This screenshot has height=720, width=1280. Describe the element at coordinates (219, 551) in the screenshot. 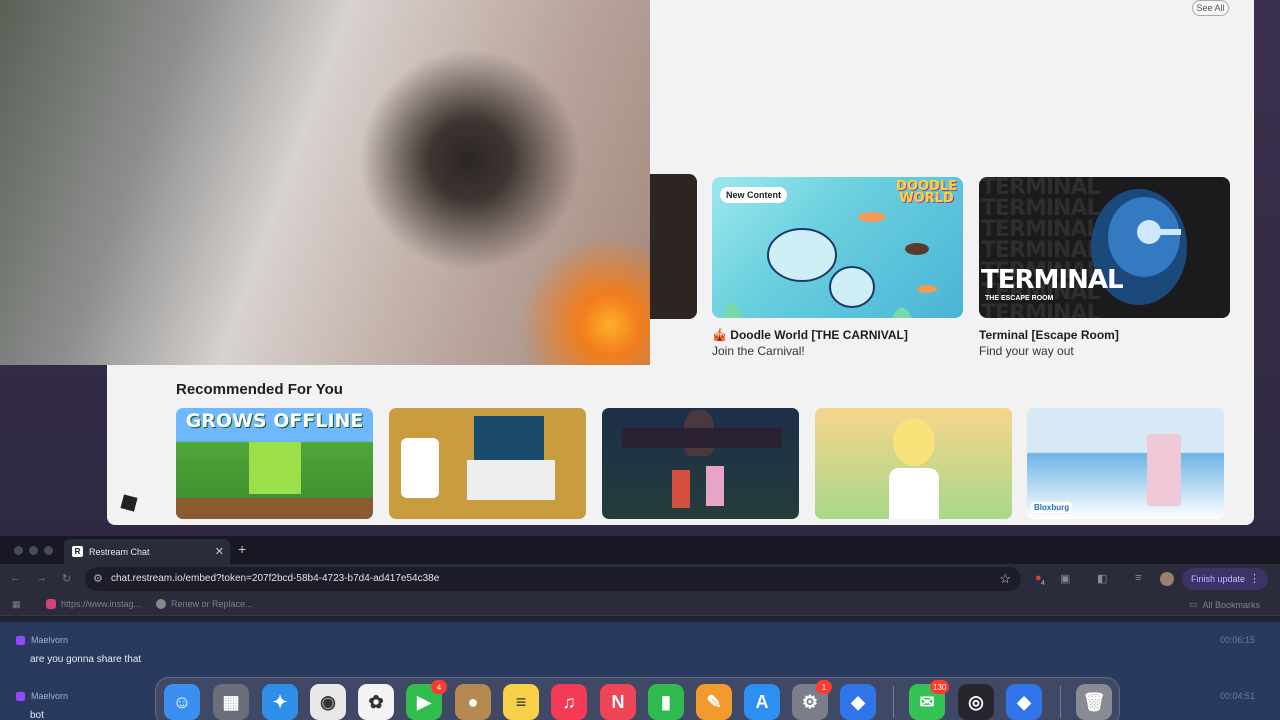

I see `tab-close-icon: ✕` at that location.